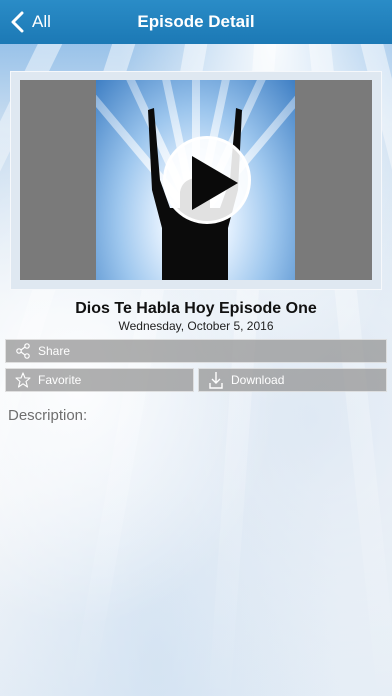 This screenshot has width=392, height=696. I want to click on play-icon, so click(215, 183).